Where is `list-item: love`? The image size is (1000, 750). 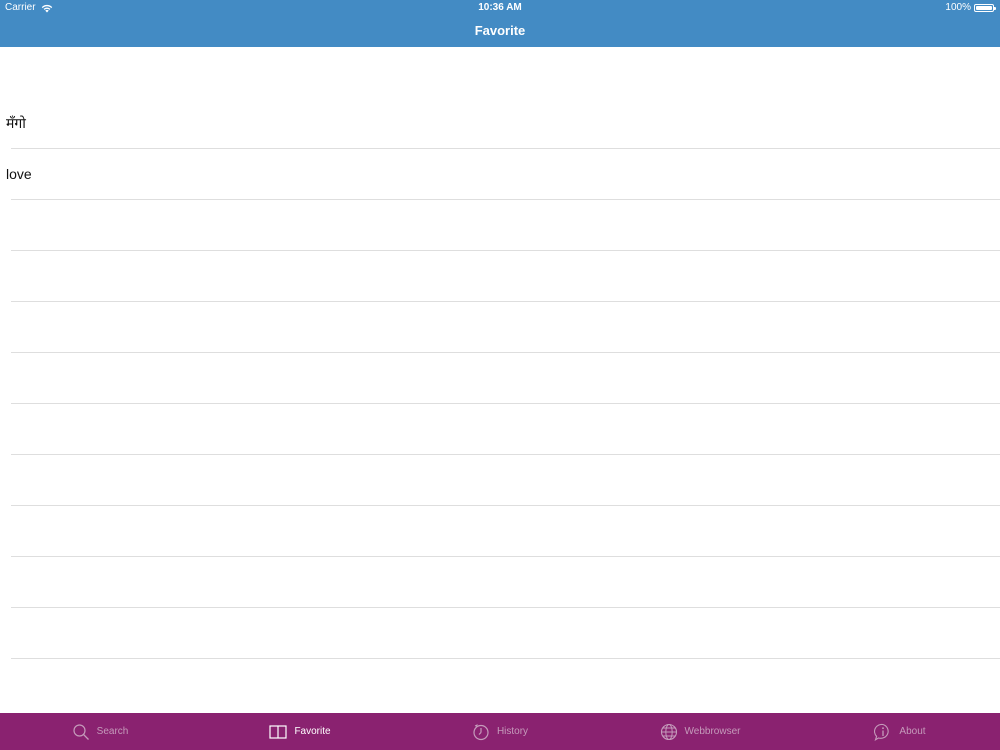 list-item: love is located at coordinates (500, 174).